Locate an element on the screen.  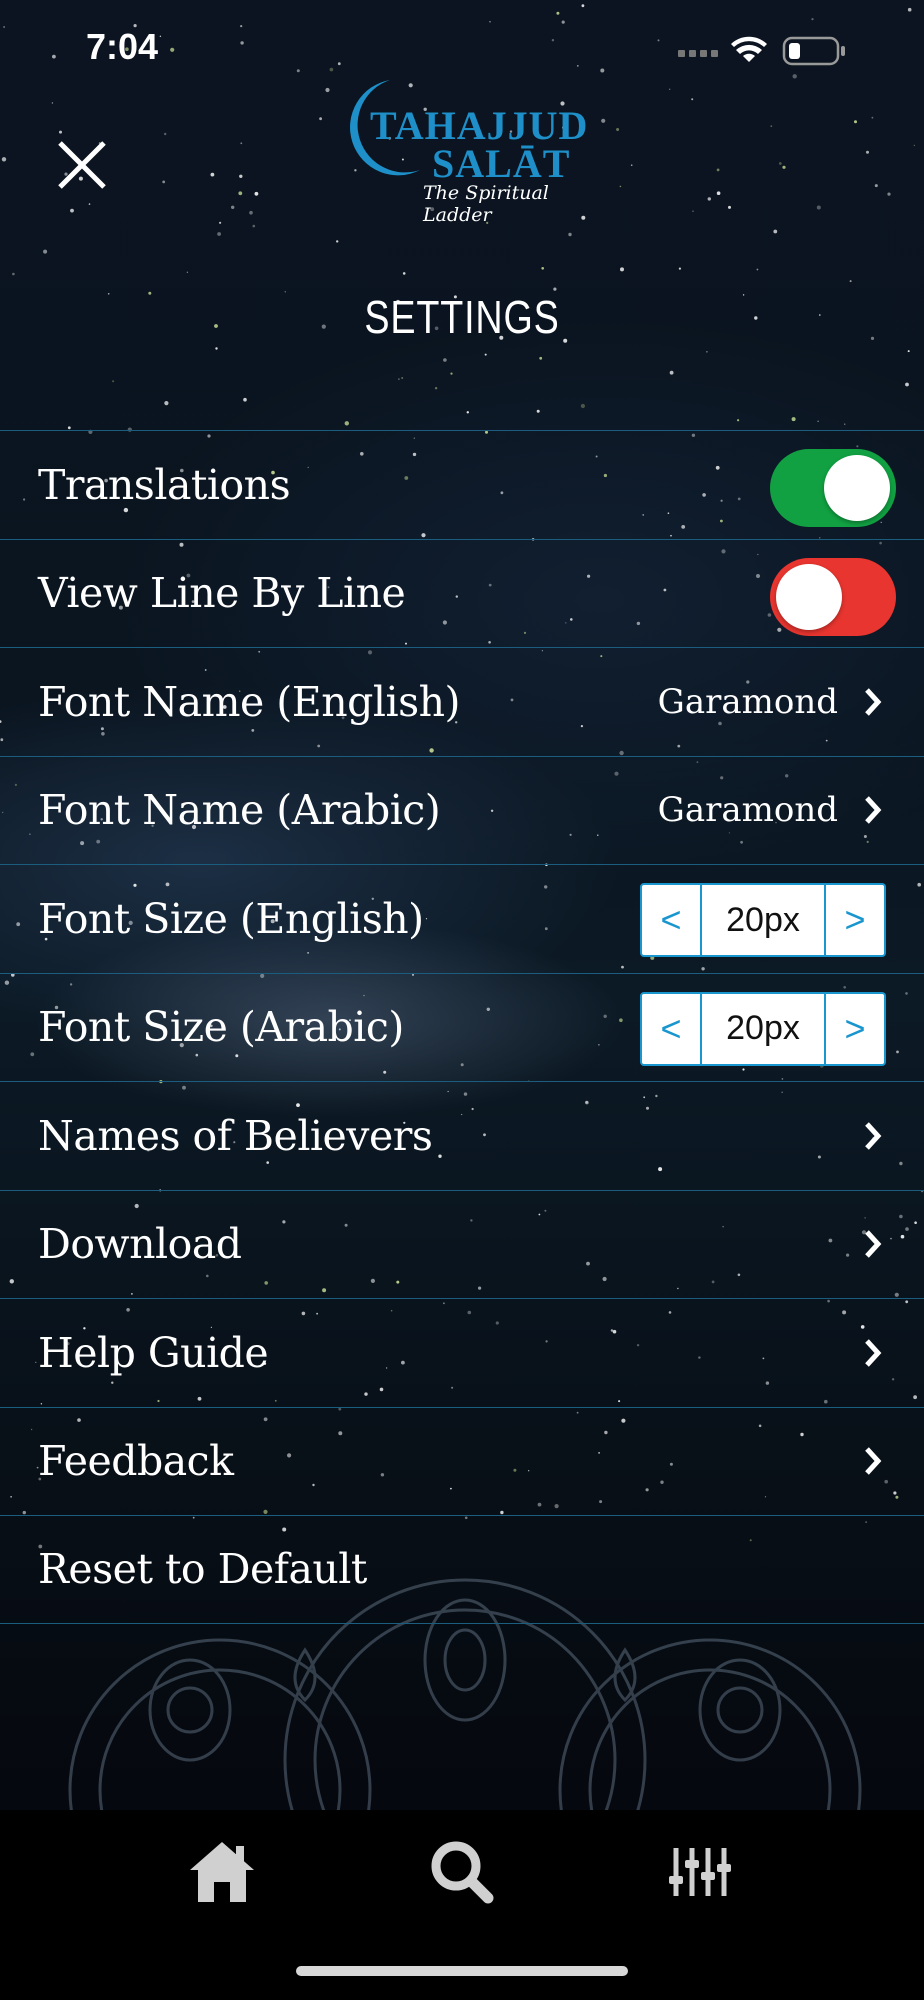
translations-toggle is located at coordinates (833, 488).